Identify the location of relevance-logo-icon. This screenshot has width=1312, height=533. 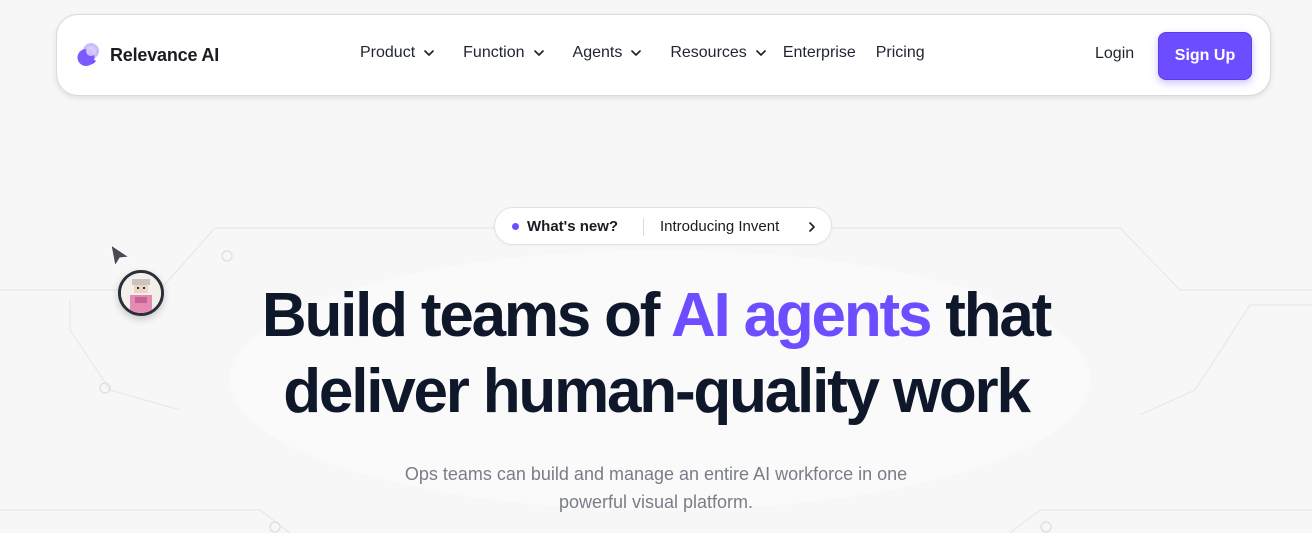
(89, 55).